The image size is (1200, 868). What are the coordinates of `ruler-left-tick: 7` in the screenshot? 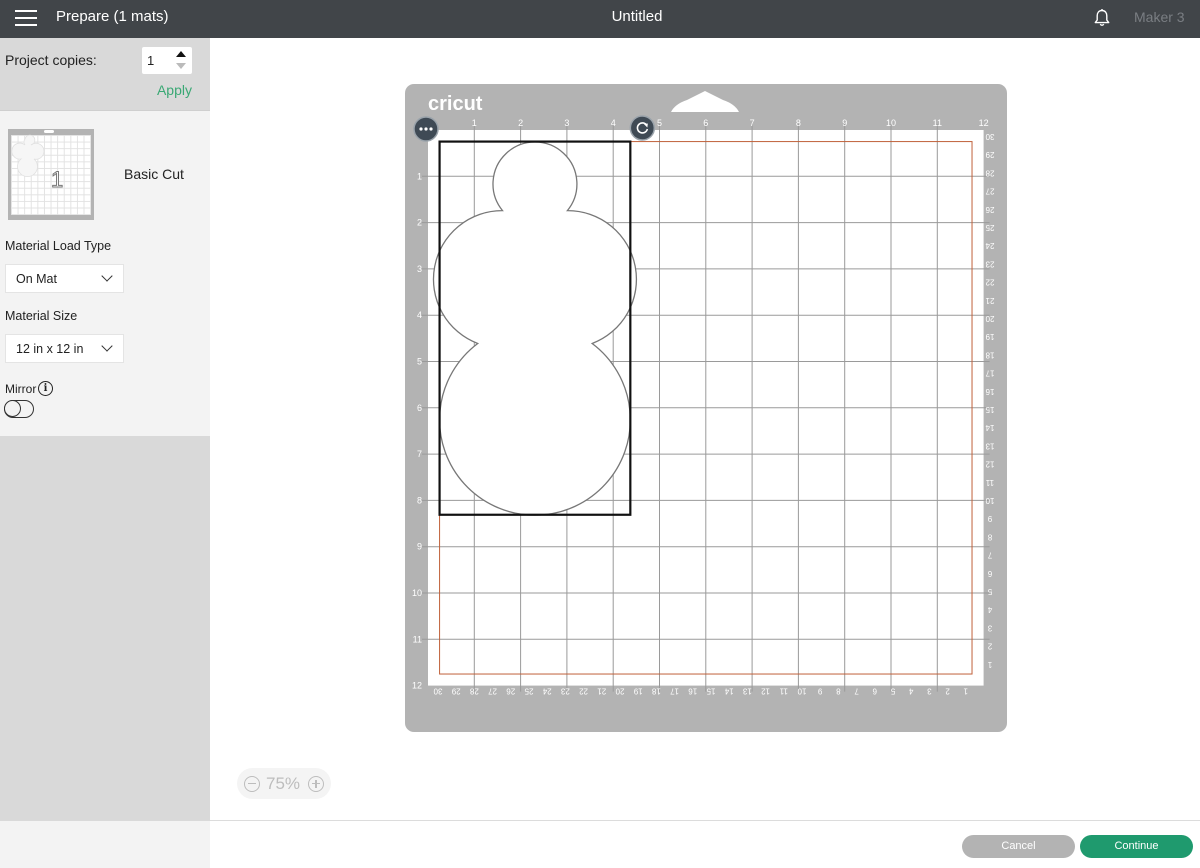 It's located at (419, 454).